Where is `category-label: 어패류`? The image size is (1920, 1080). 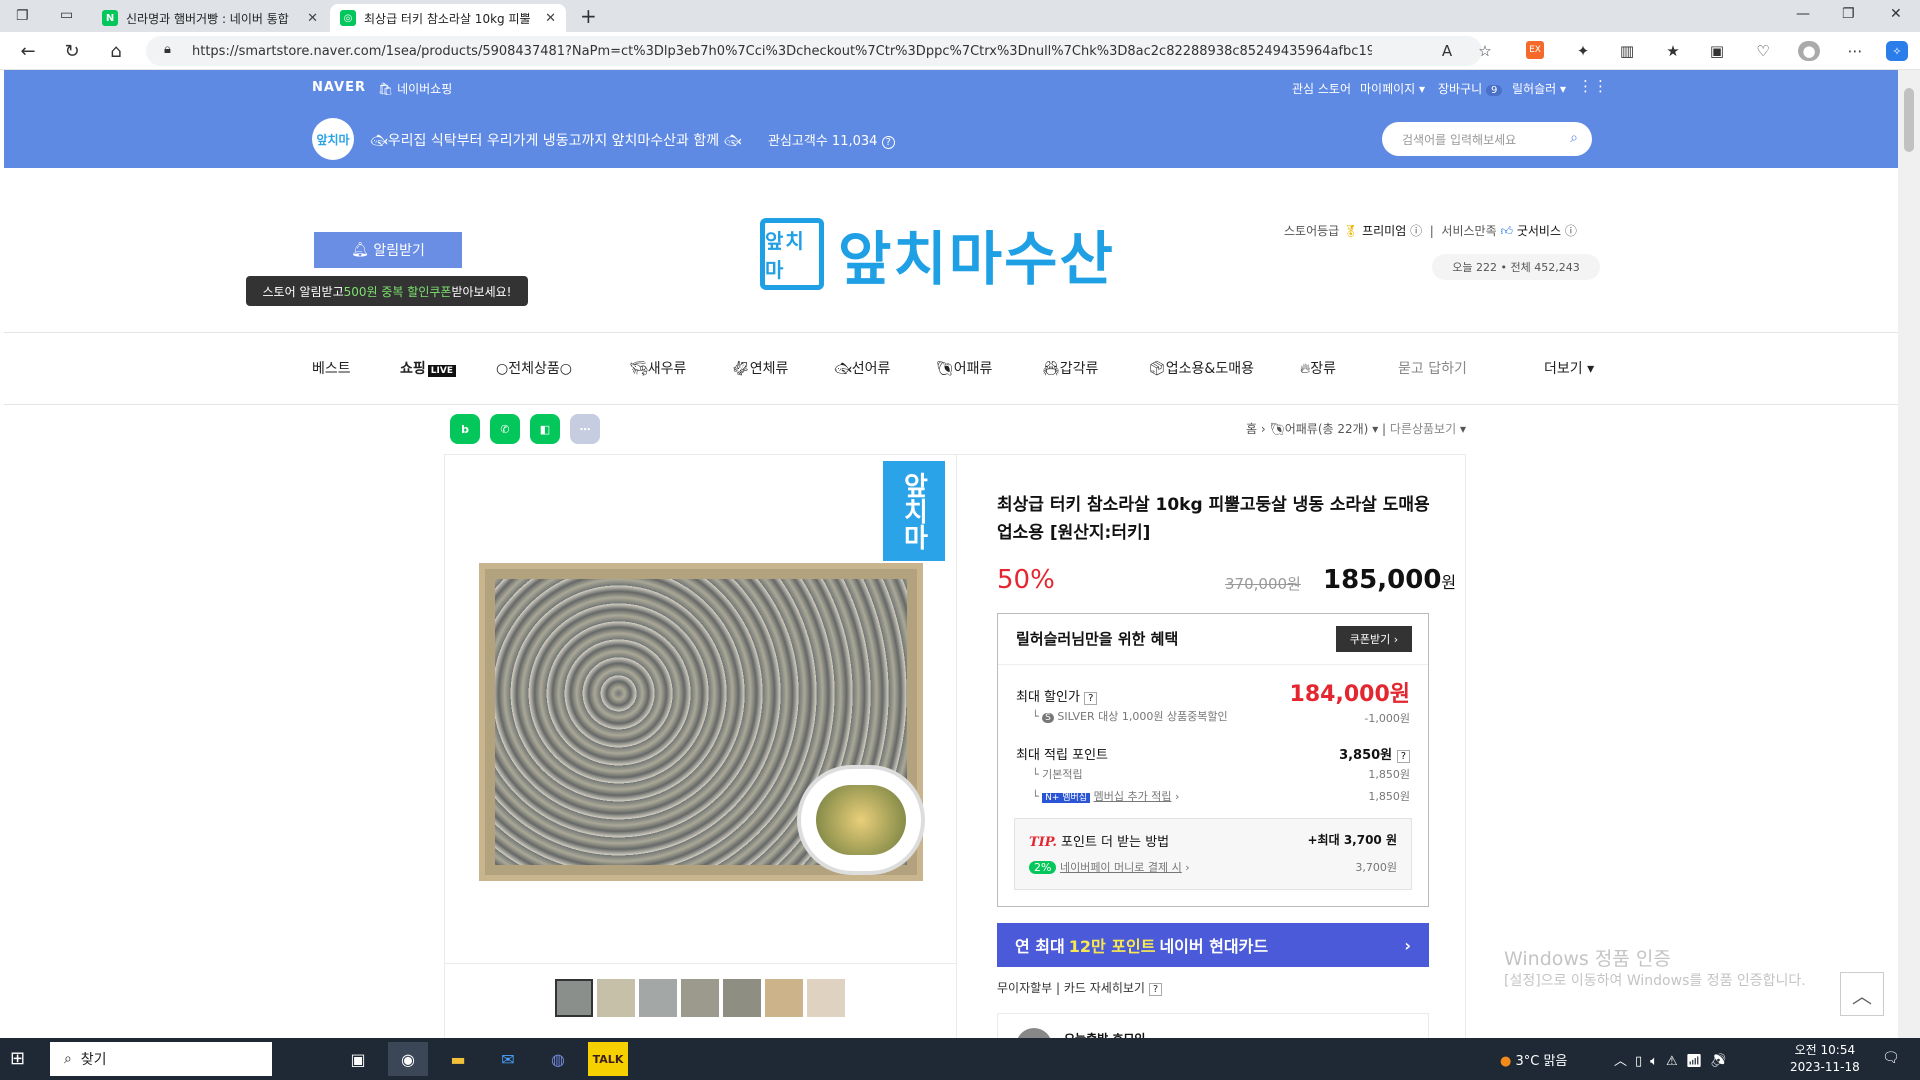
category-label: 어패류 is located at coordinates (973, 369).